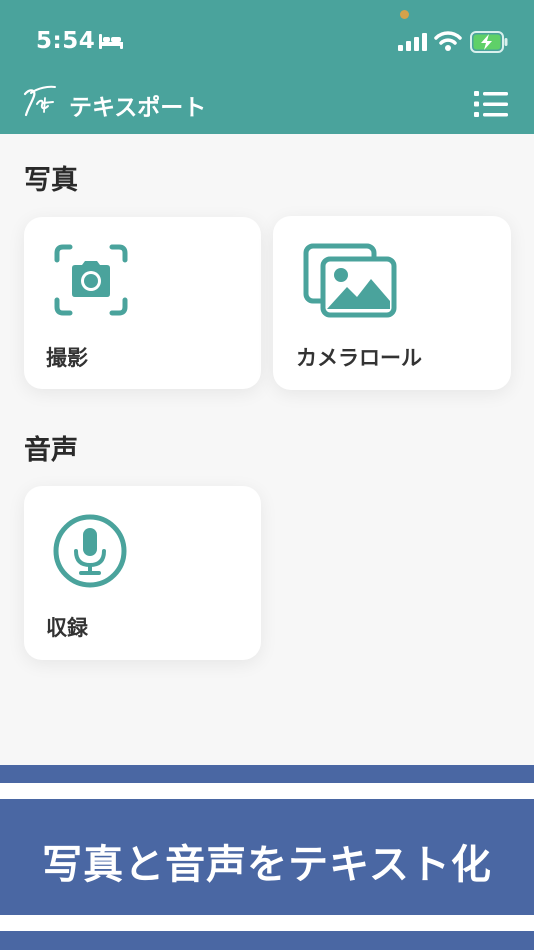 Image resolution: width=534 pixels, height=950 pixels. Describe the element at coordinates (51, 450) in the screenshot. I see `section-title-audio: 音声` at that location.